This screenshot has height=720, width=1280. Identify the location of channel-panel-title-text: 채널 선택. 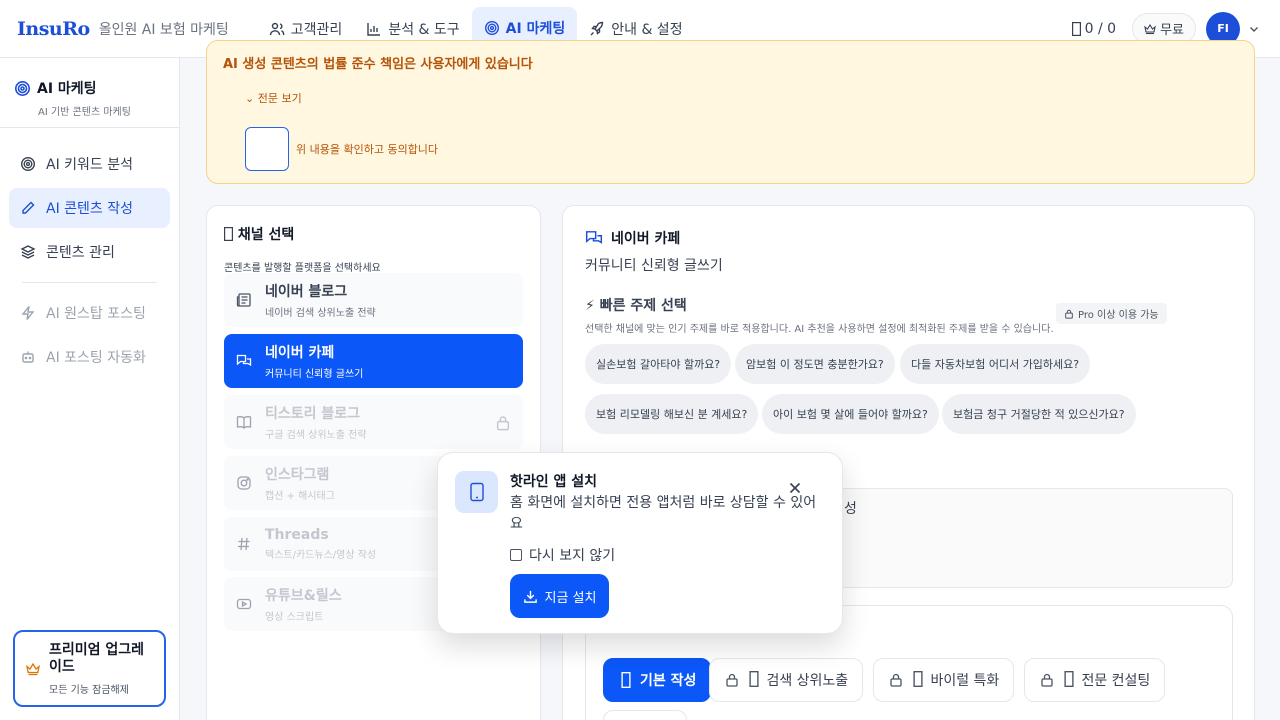
(266, 235).